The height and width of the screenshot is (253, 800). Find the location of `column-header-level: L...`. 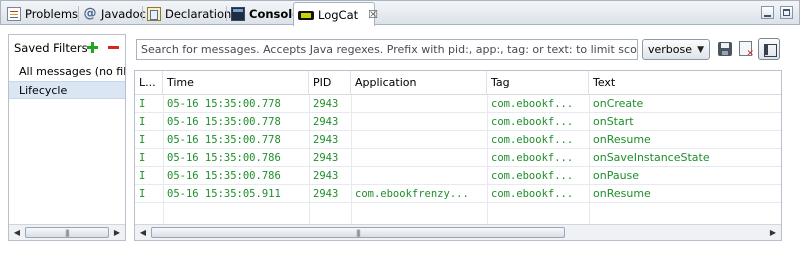

column-header-level: L... is located at coordinates (149, 83).